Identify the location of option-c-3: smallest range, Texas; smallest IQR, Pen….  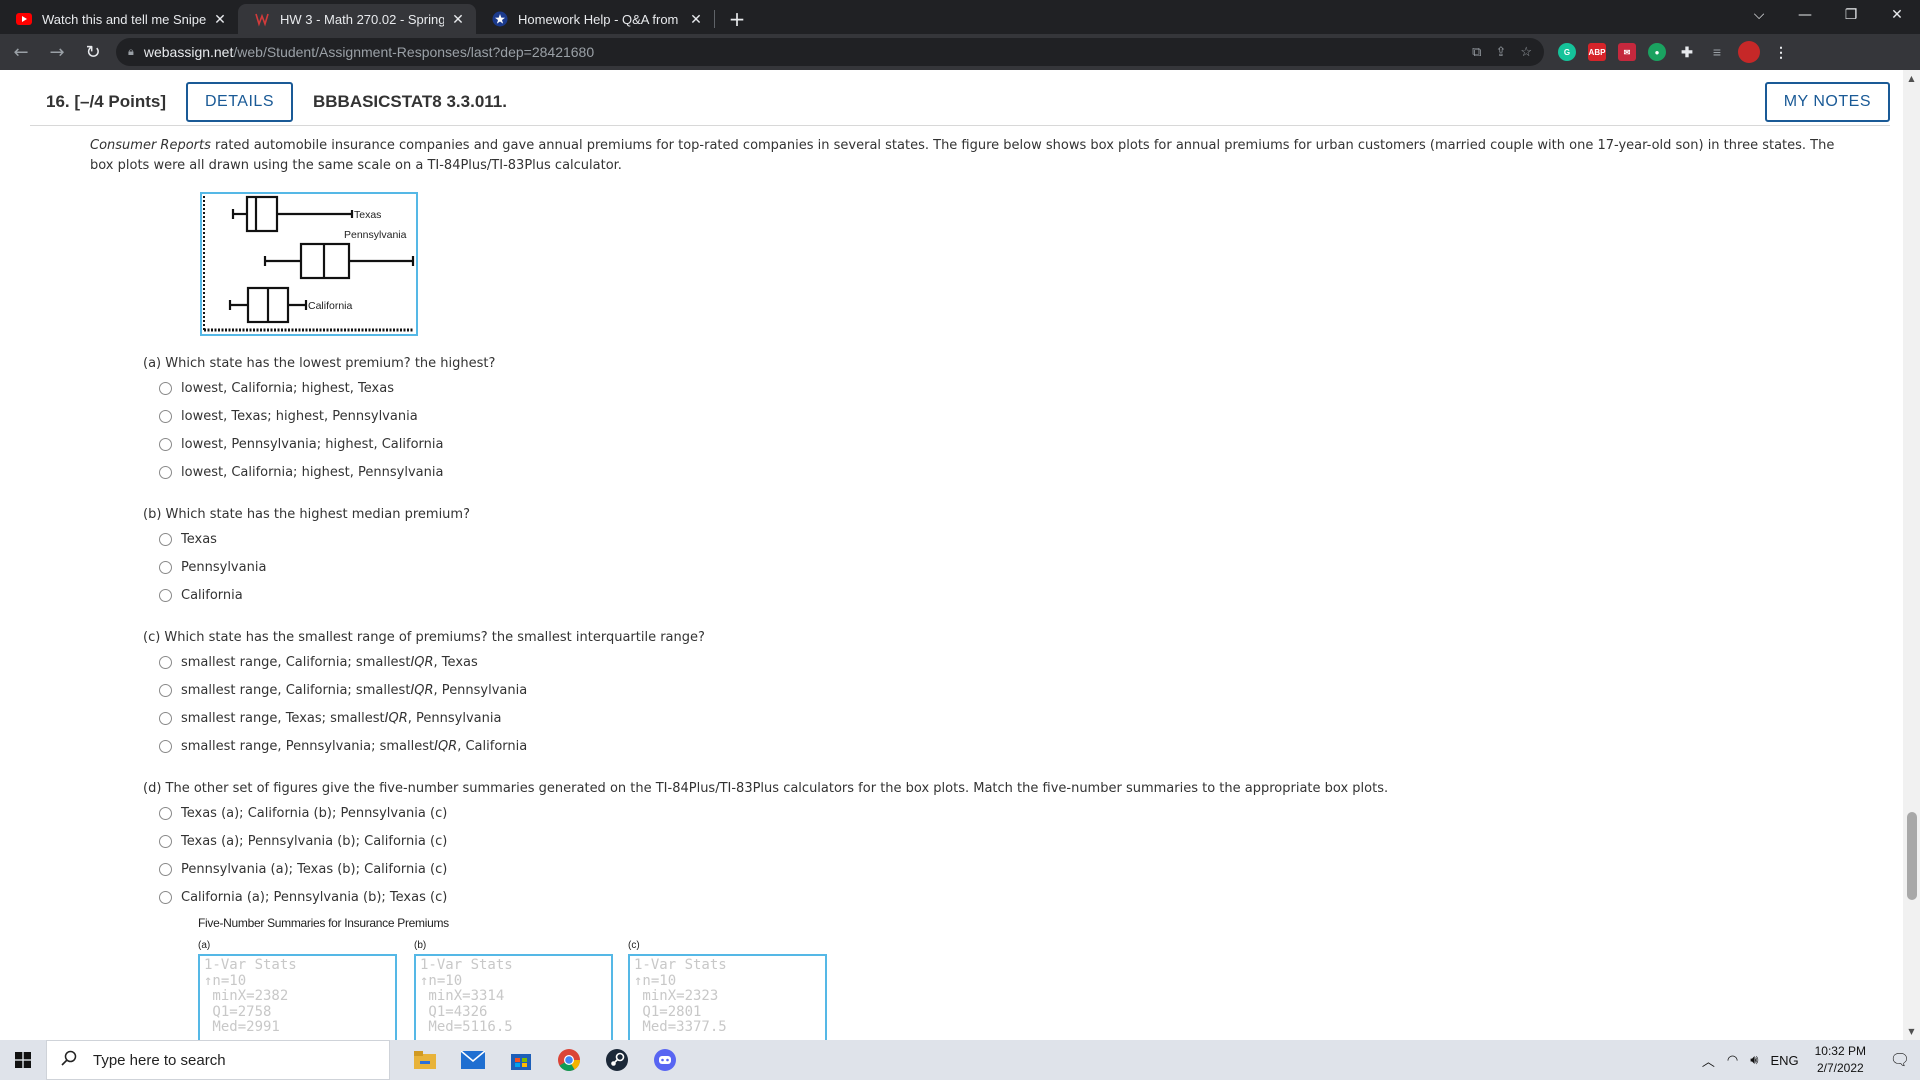
(424, 718).